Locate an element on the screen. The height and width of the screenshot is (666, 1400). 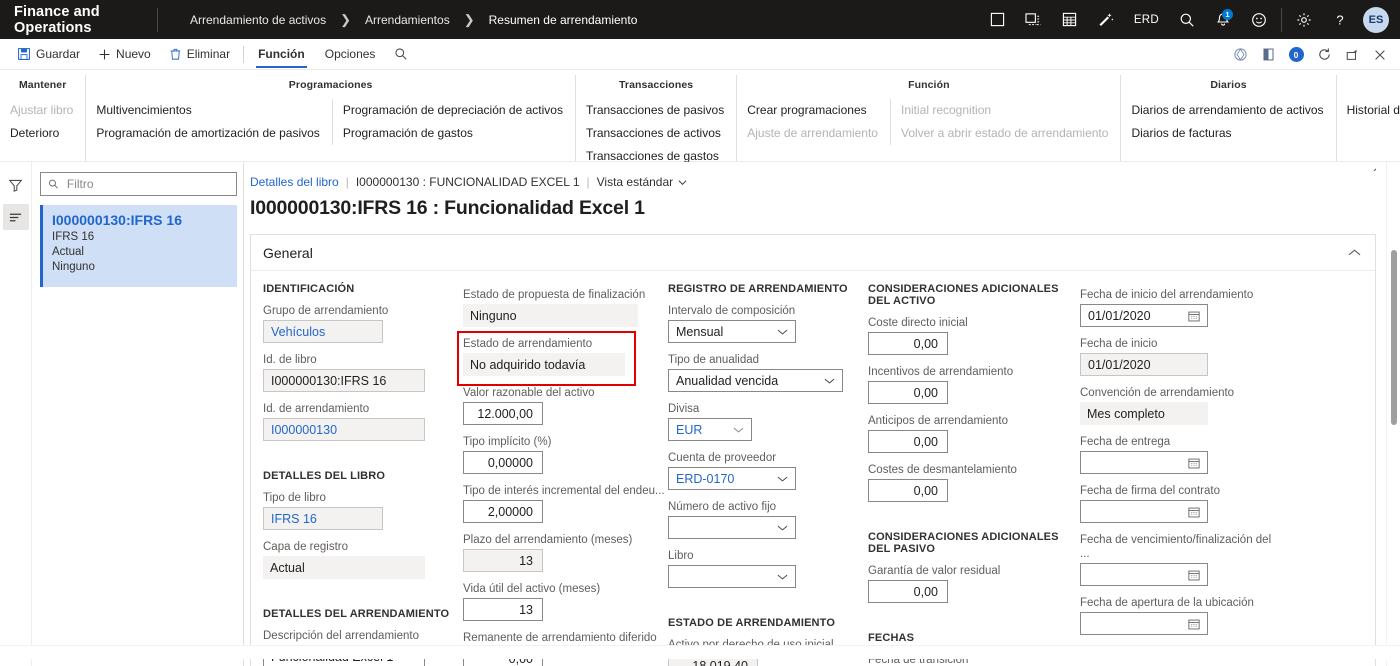
field-plazo-arrendamiento: Plazo del arrendamiento (meses) 13 is located at coordinates (565, 552).